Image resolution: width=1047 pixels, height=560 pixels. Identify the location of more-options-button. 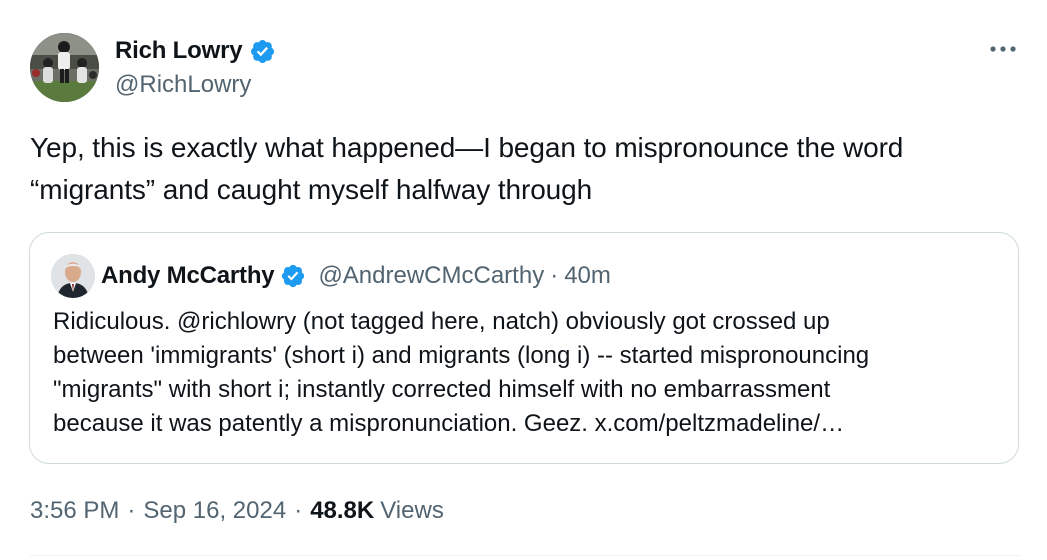
(1003, 49).